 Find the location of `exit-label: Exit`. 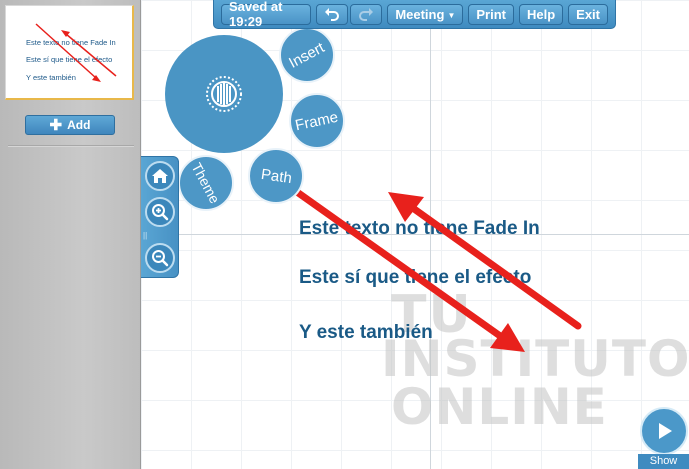

exit-label: Exit is located at coordinates (588, 14).